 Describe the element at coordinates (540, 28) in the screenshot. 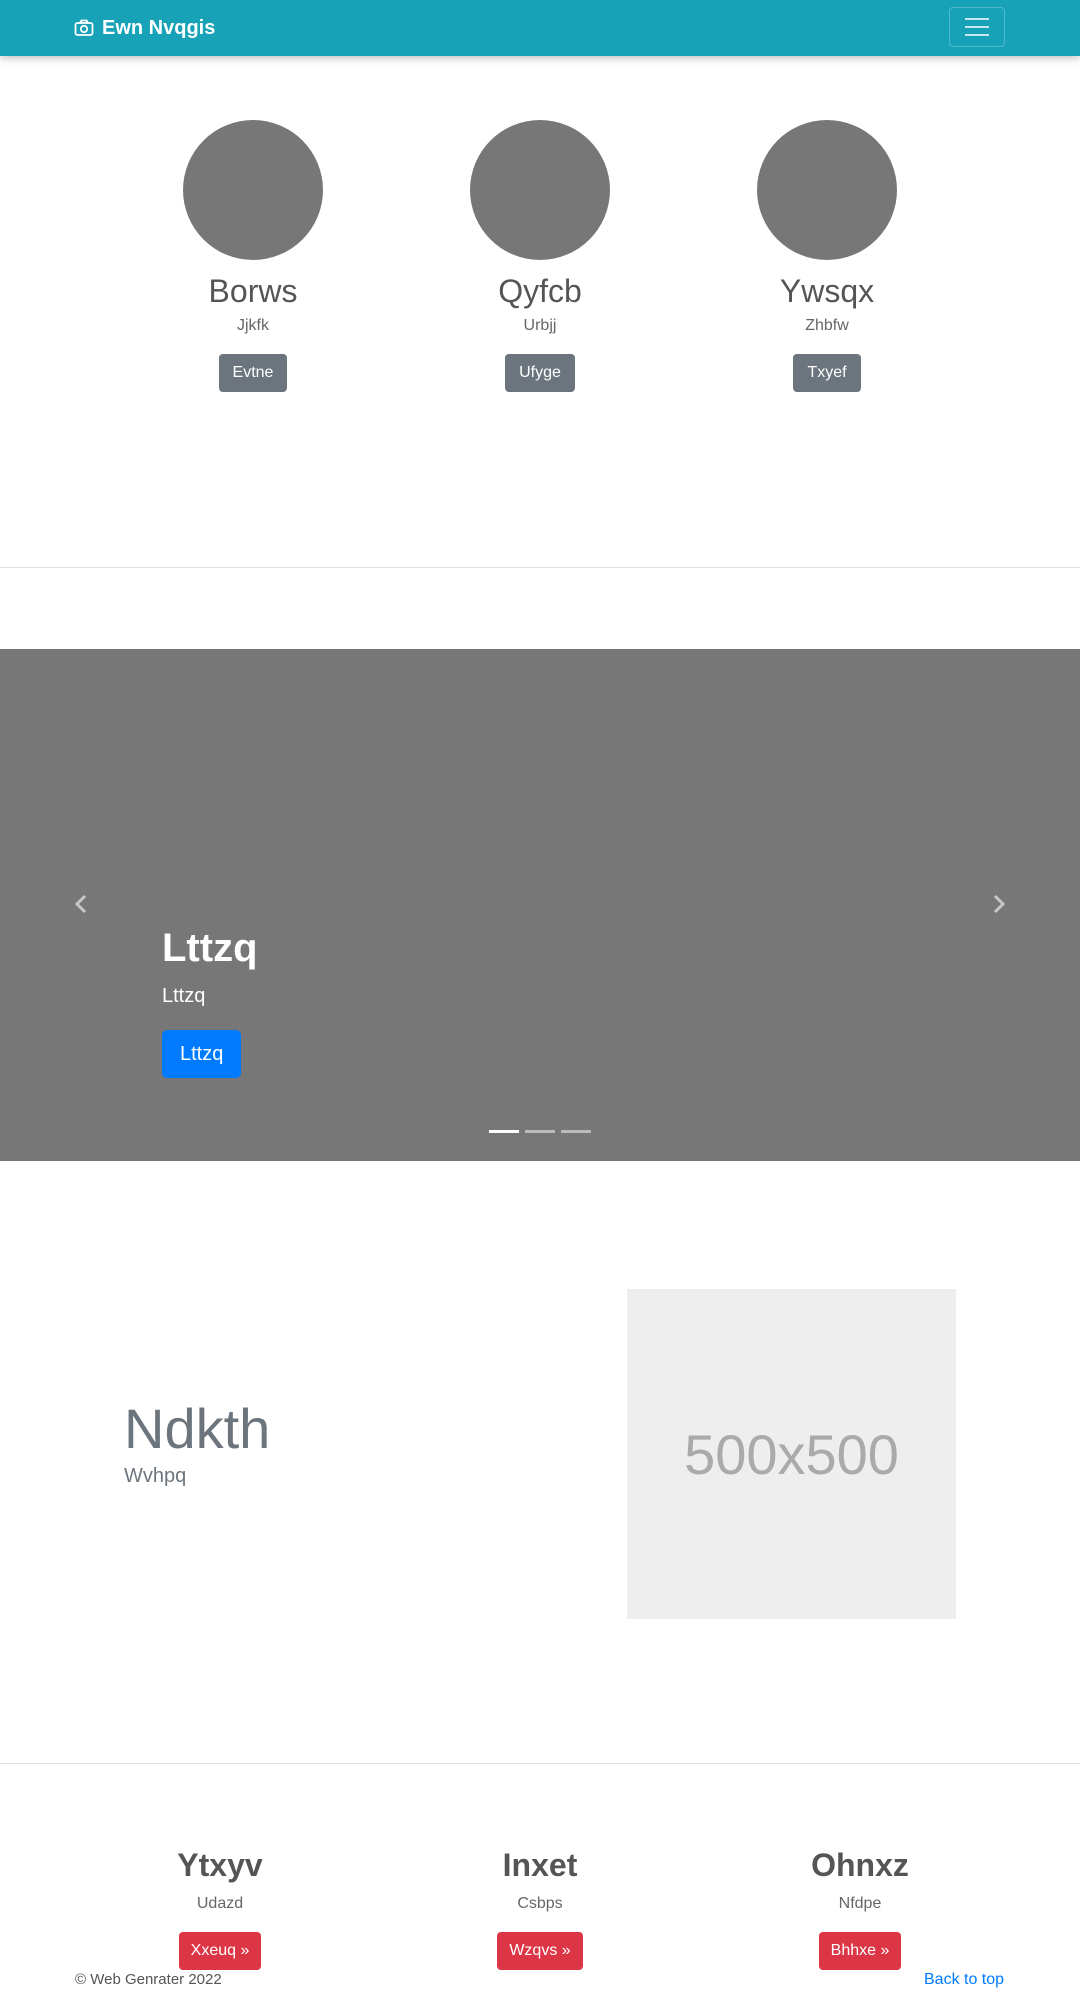

I see `navbar: Ewn Nvqgis` at that location.